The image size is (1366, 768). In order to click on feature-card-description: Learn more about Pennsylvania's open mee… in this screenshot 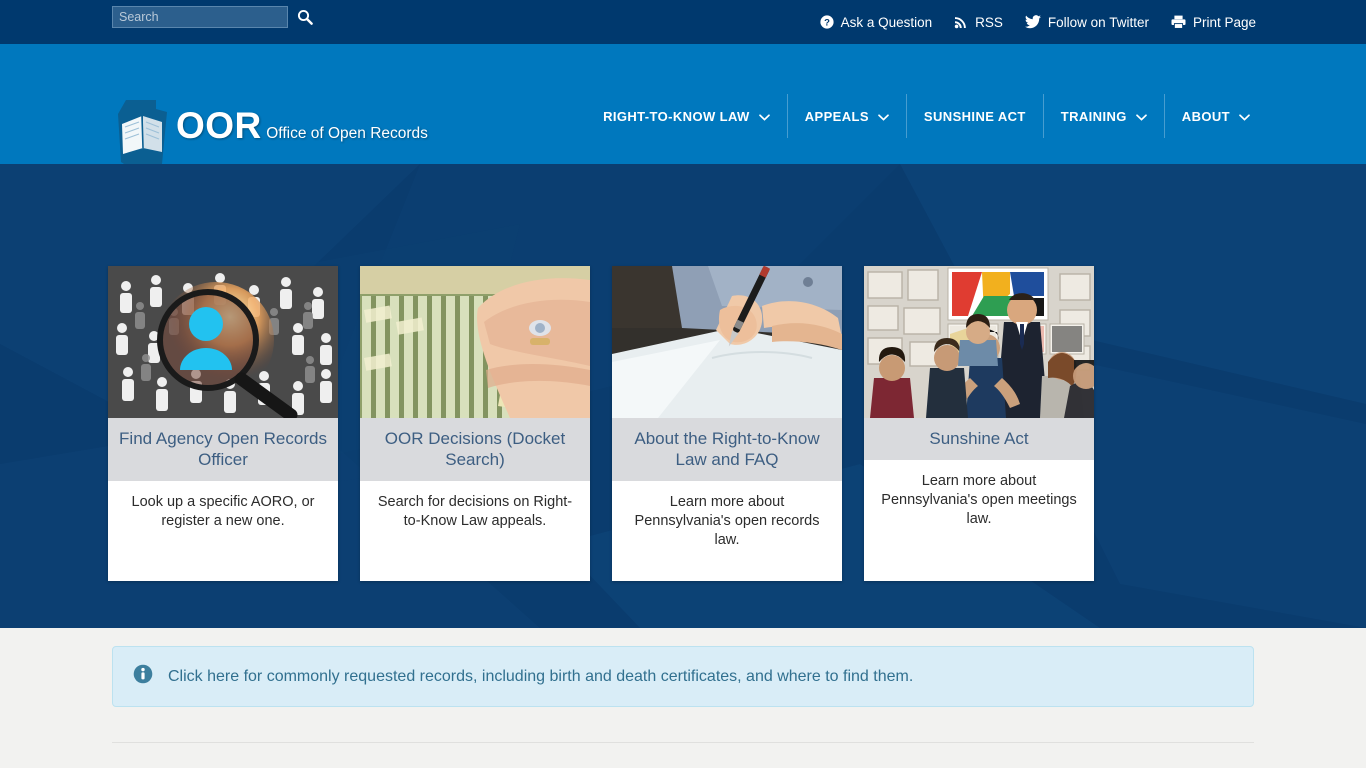, I will do `click(979, 520)`.